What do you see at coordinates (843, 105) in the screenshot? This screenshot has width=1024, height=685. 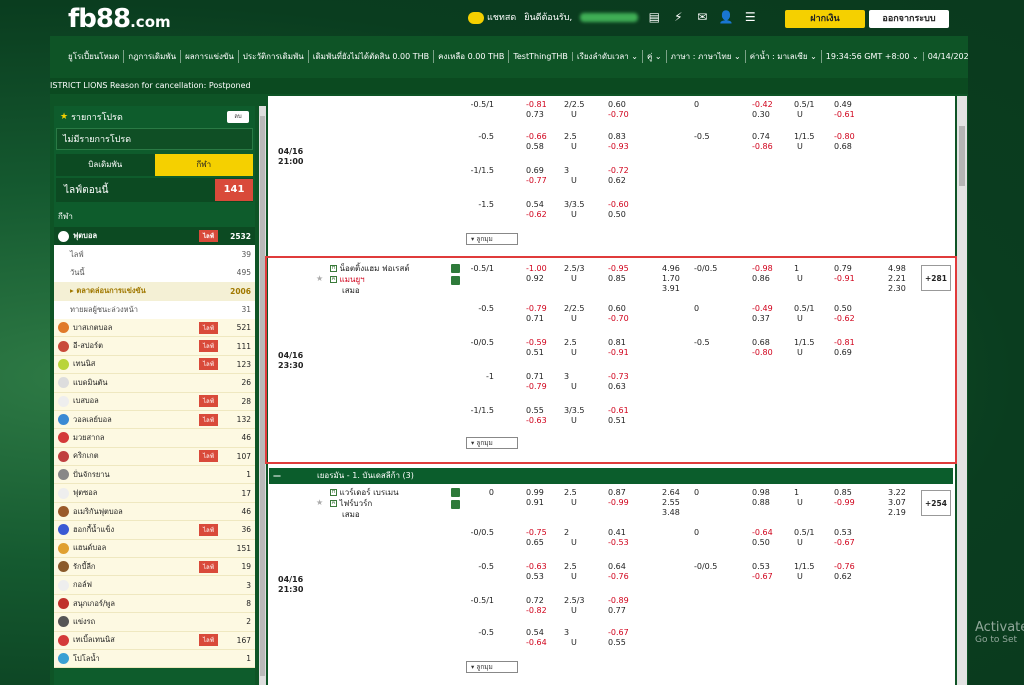 I see `odds-cell: 0.49` at bounding box center [843, 105].